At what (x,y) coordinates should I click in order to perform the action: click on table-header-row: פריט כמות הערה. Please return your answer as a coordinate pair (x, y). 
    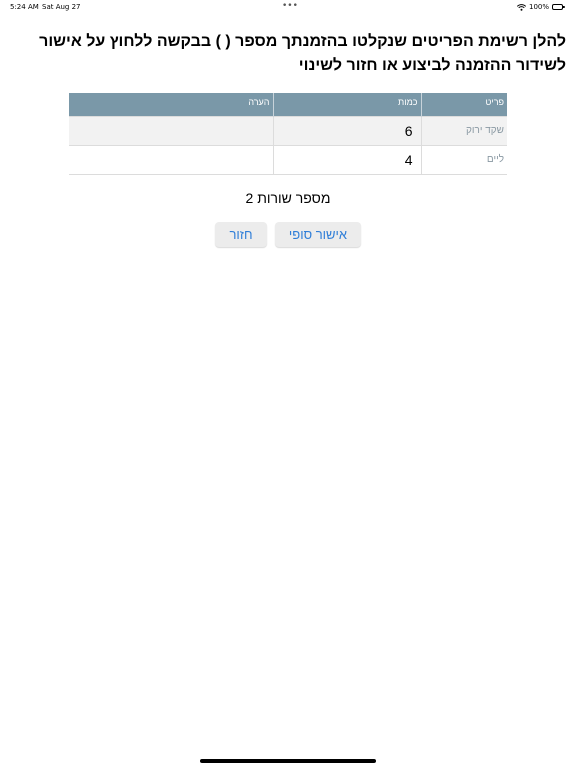
    Looking at the image, I should click on (288, 104).